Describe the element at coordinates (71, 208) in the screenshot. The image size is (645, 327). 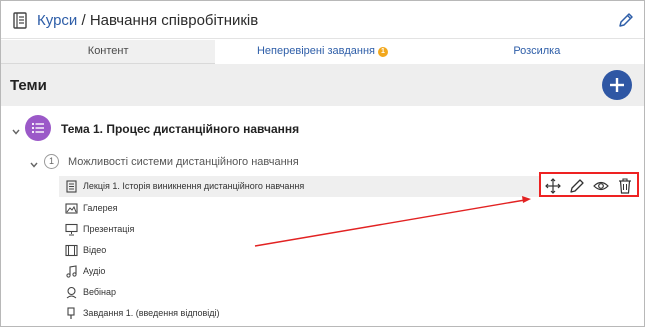
I see `gallery-icon` at that location.